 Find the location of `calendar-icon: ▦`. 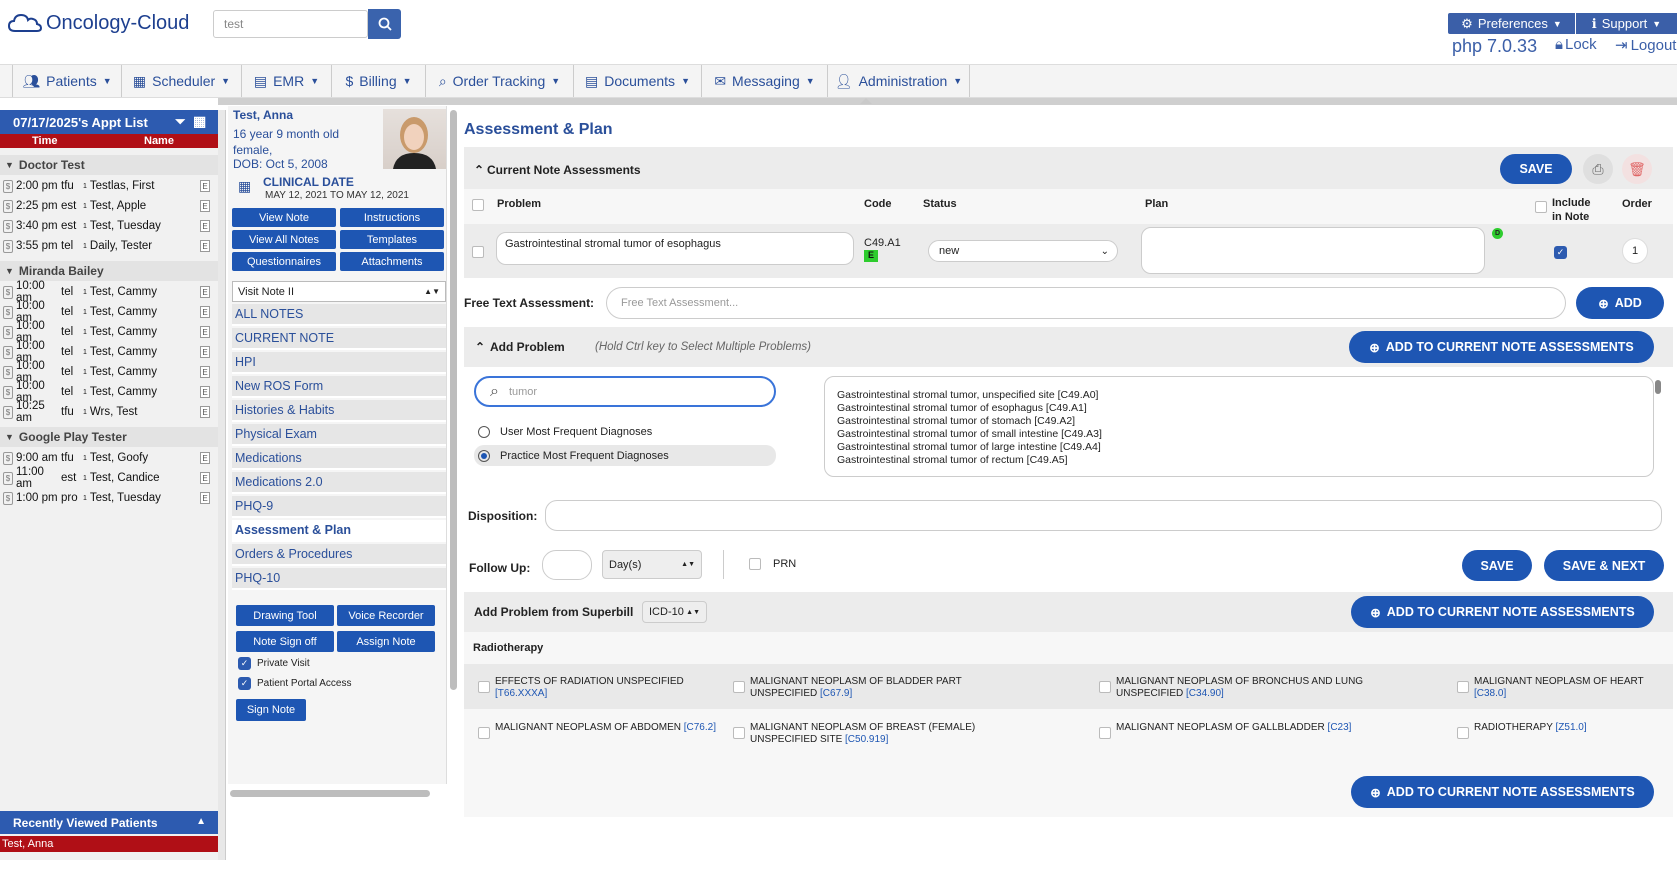

calendar-icon: ▦ is located at coordinates (199, 121).